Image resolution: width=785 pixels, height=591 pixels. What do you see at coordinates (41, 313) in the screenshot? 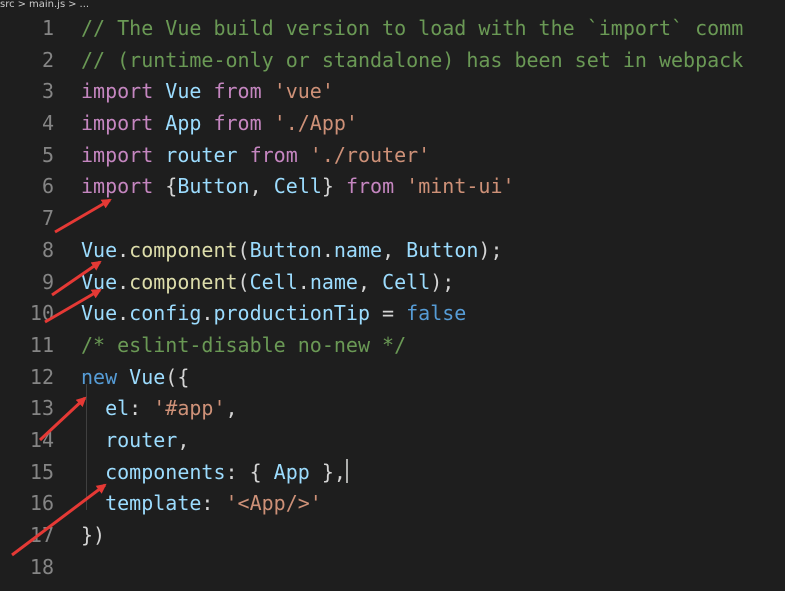
I see `line-number: 10` at bounding box center [41, 313].